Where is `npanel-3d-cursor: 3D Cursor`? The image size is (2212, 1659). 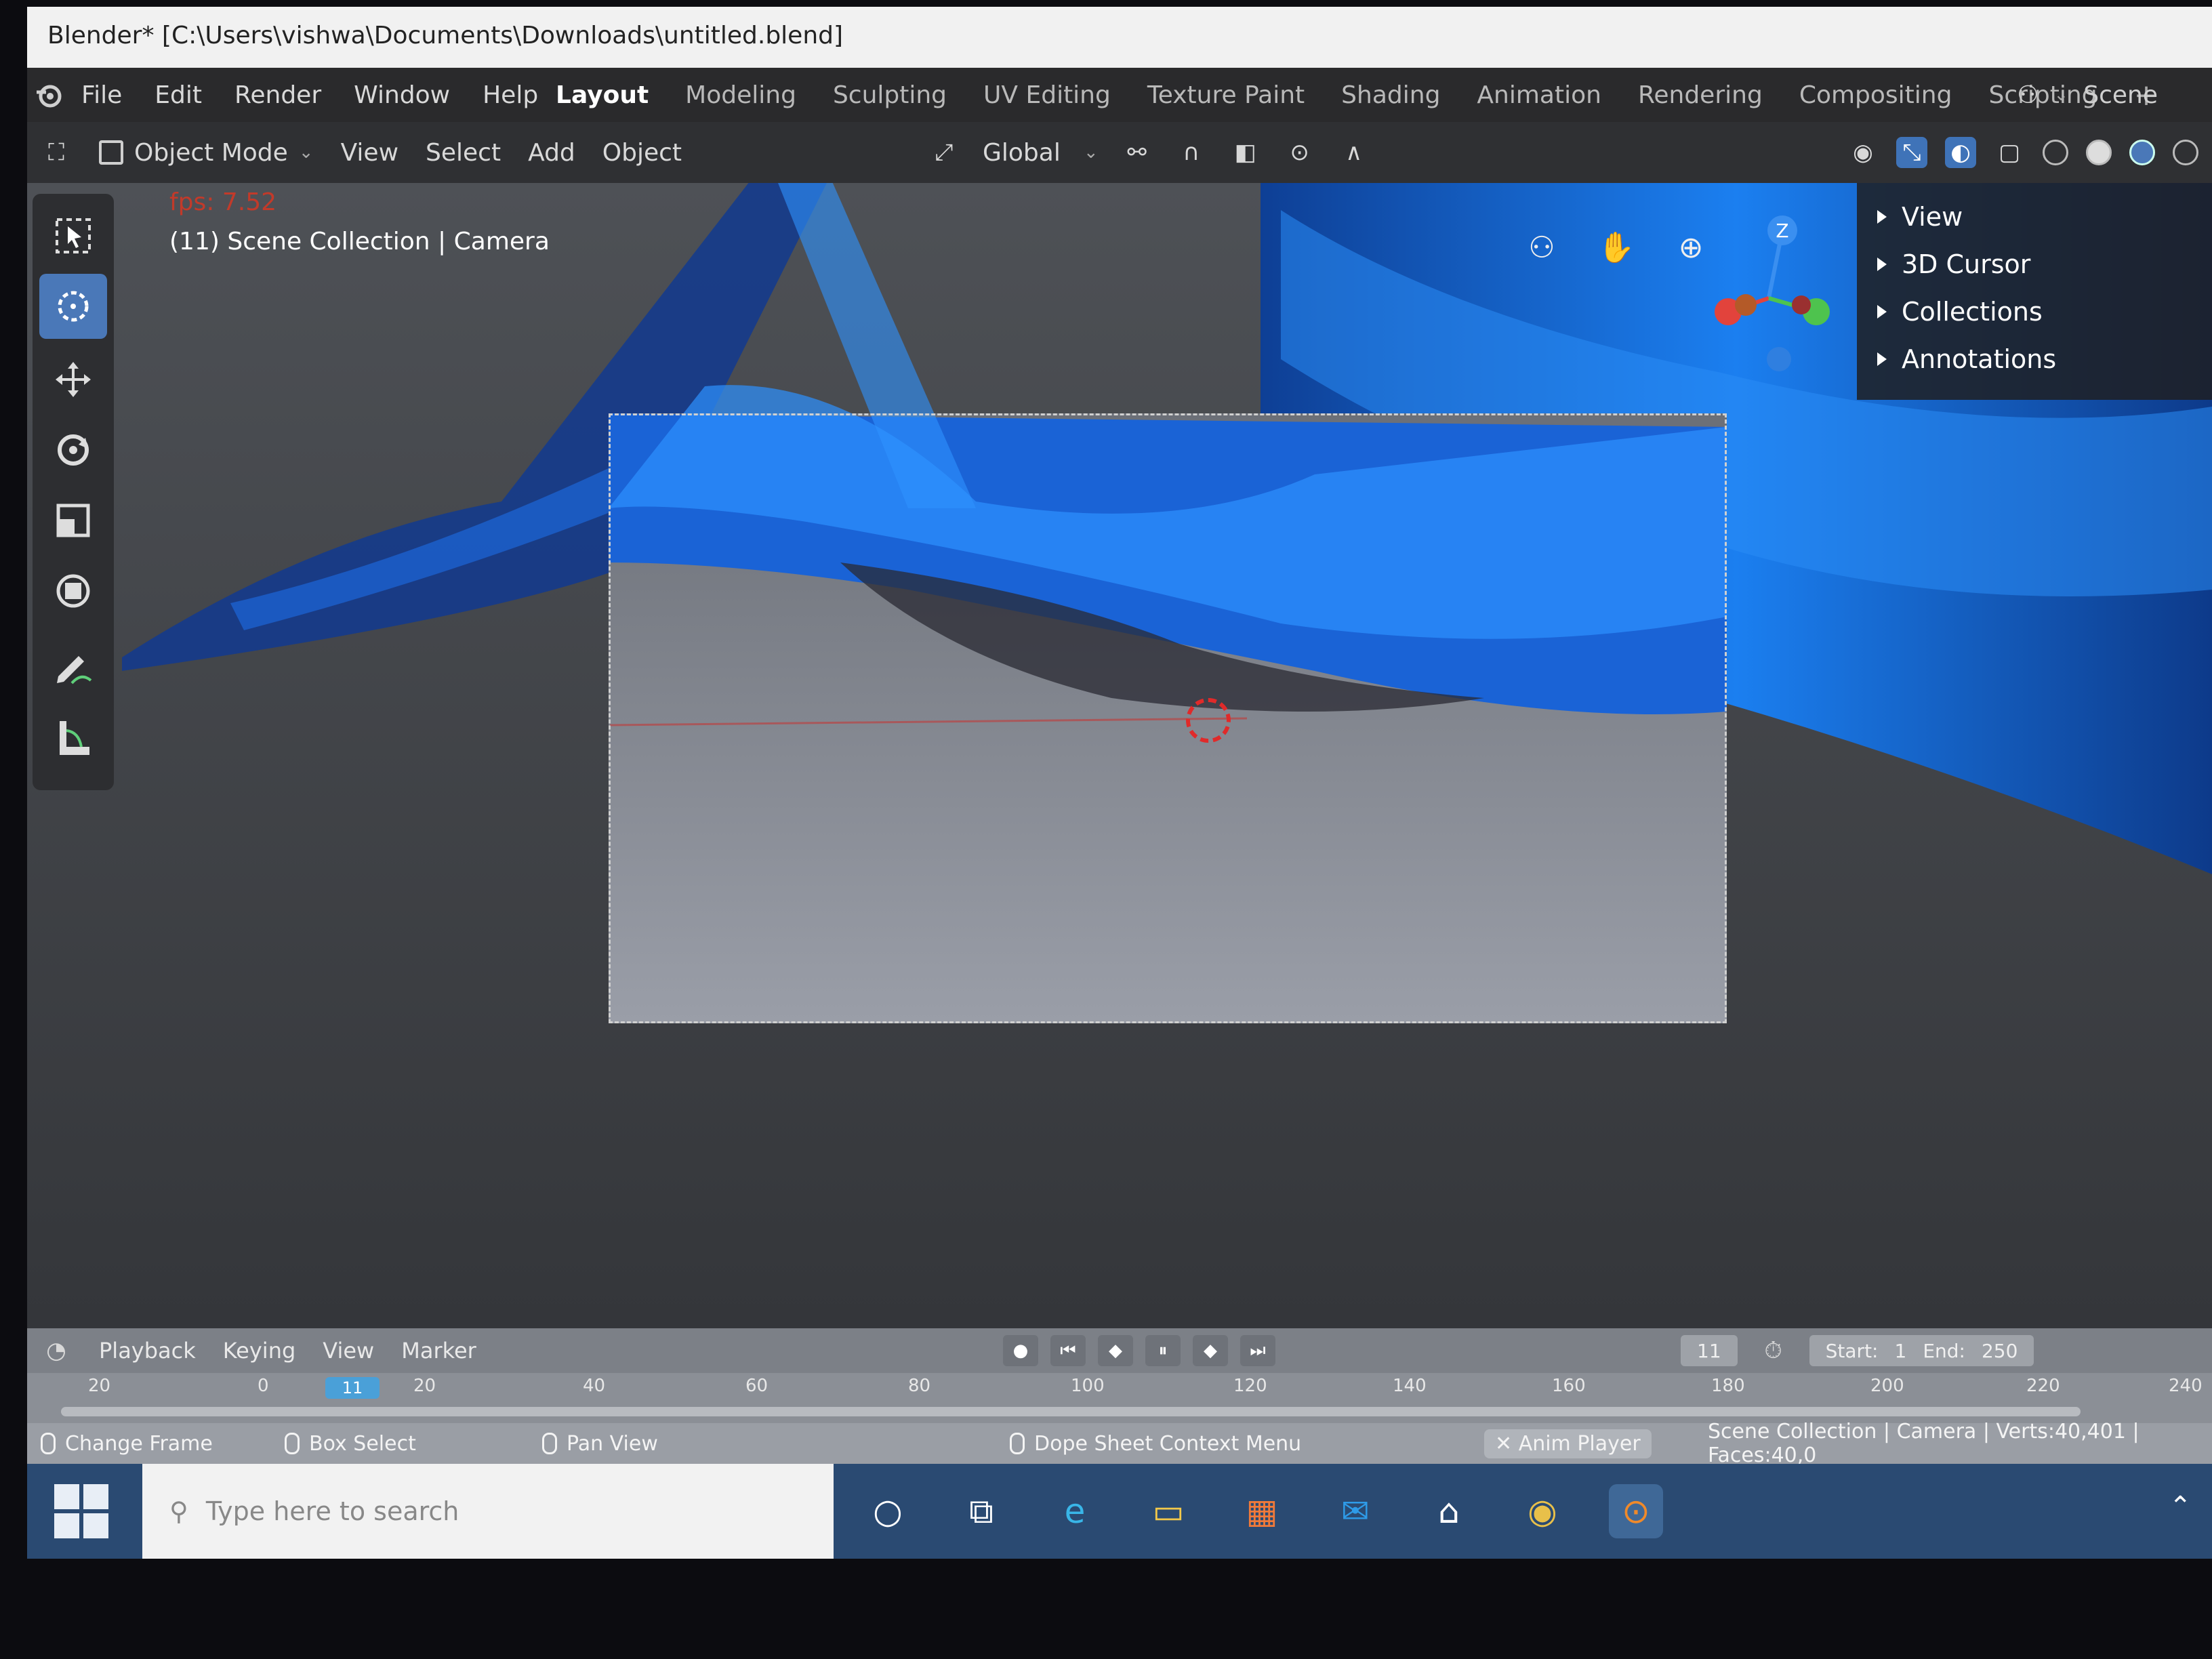 npanel-3d-cursor: 3D Cursor is located at coordinates (1953, 264).